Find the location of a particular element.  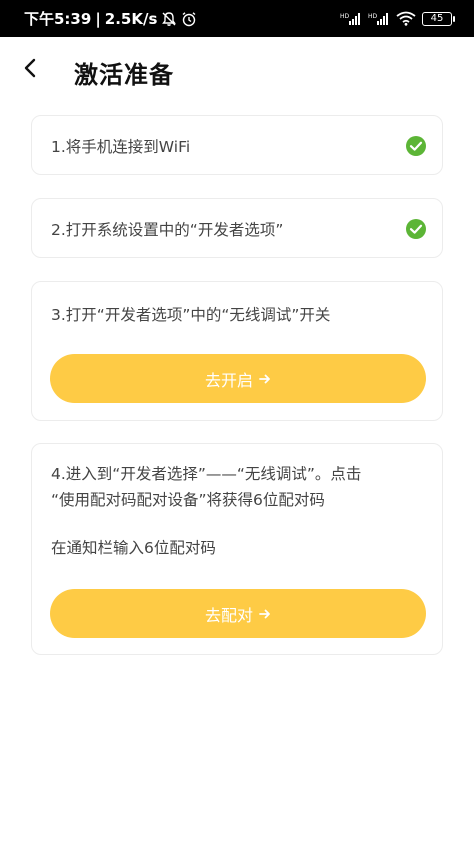

step-4-line-1: 4.进入到“开发者选择”——“无线调试”。点击 is located at coordinates (206, 474).